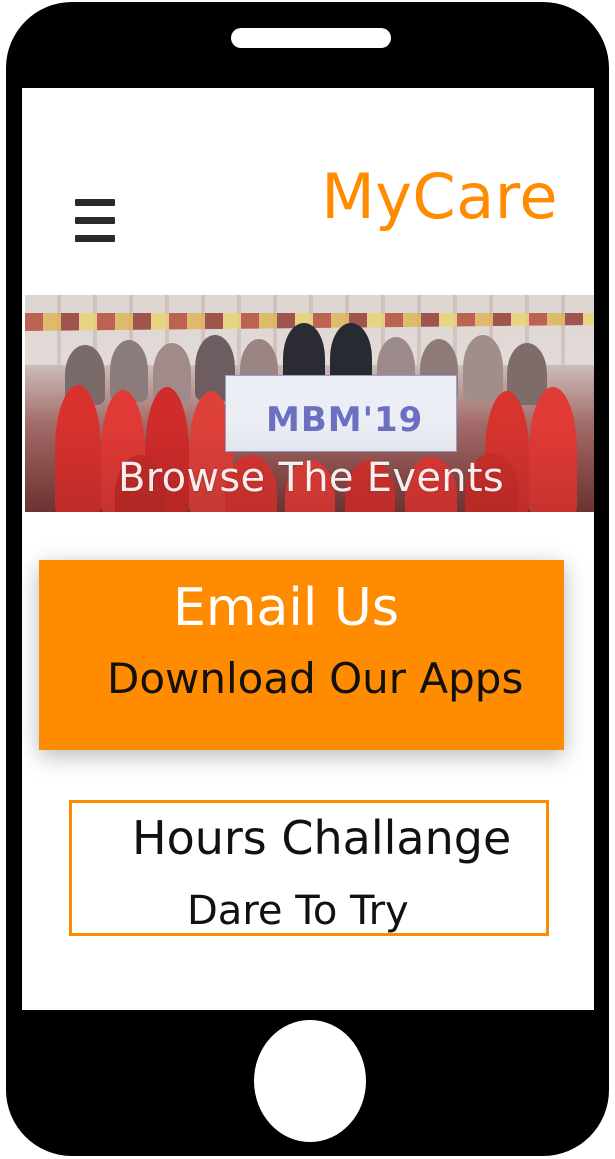 This screenshot has width=615, height=1159. I want to click on dare-to-try-link: Dare To Try, so click(298, 911).